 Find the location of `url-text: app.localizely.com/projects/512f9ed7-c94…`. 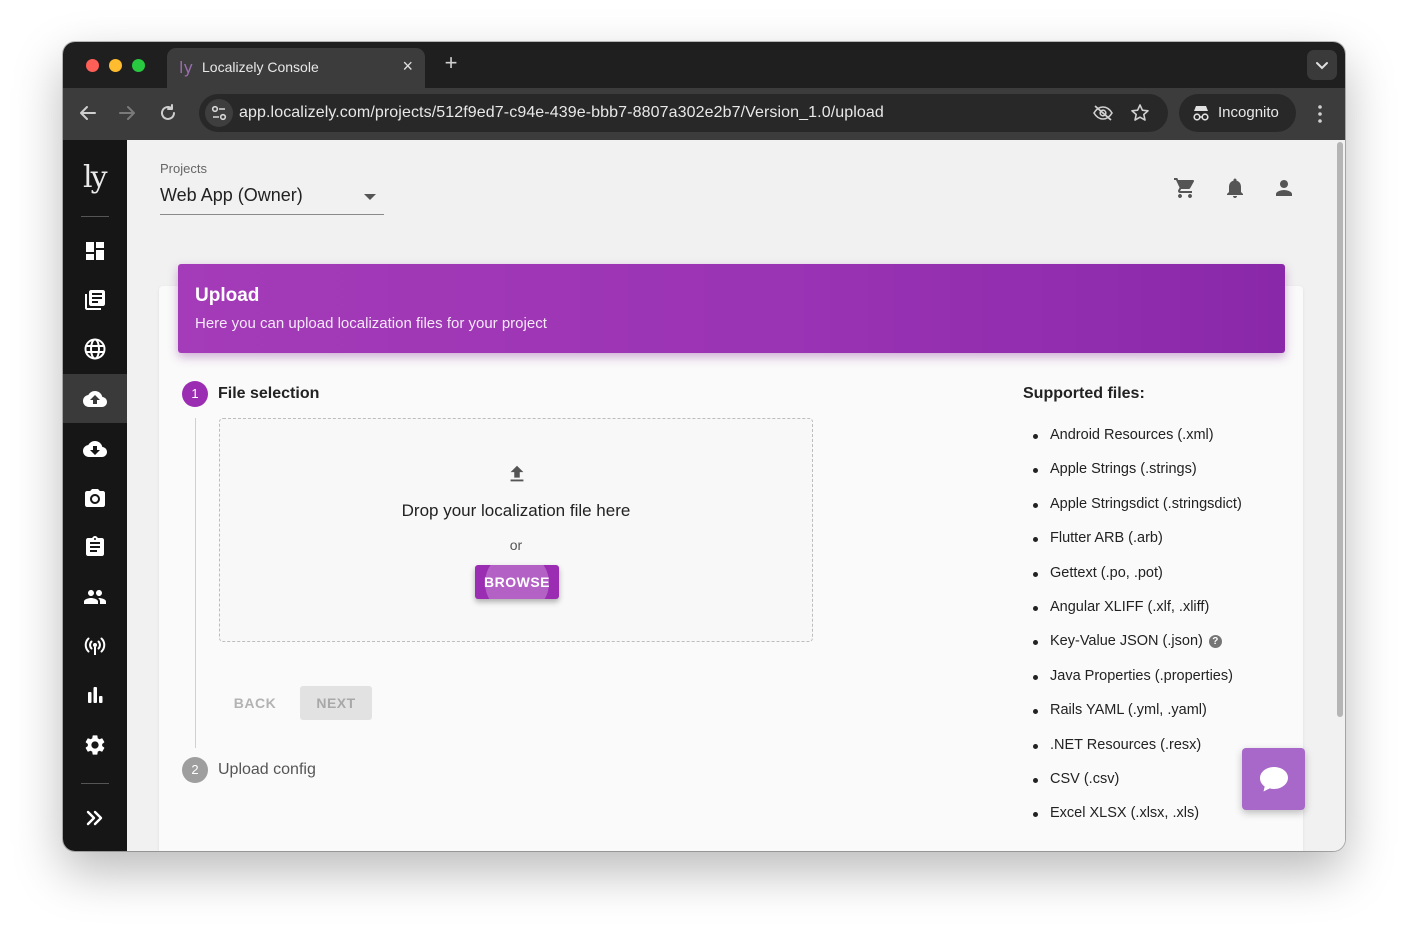

url-text: app.localizely.com/projects/512f9ed7-c94… is located at coordinates (561, 112).